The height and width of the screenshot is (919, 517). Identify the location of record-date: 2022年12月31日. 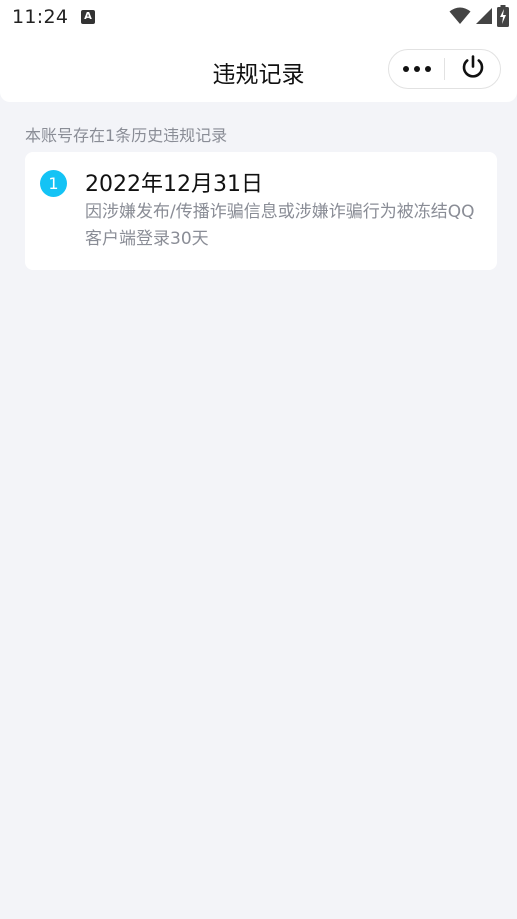
(174, 184).